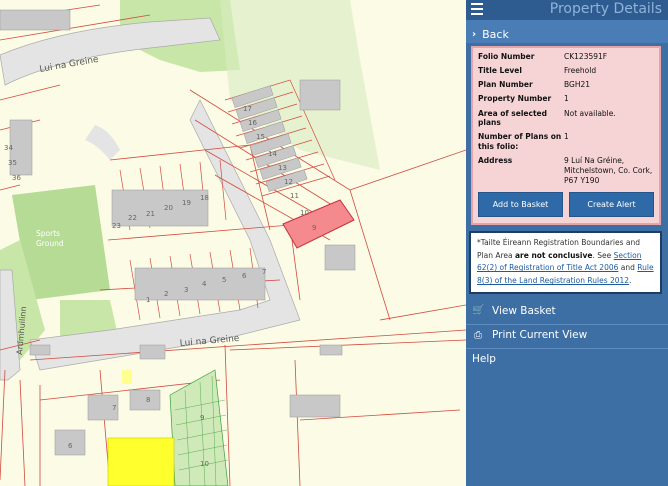  I want to click on detail-key: Plan Number, so click(505, 85).